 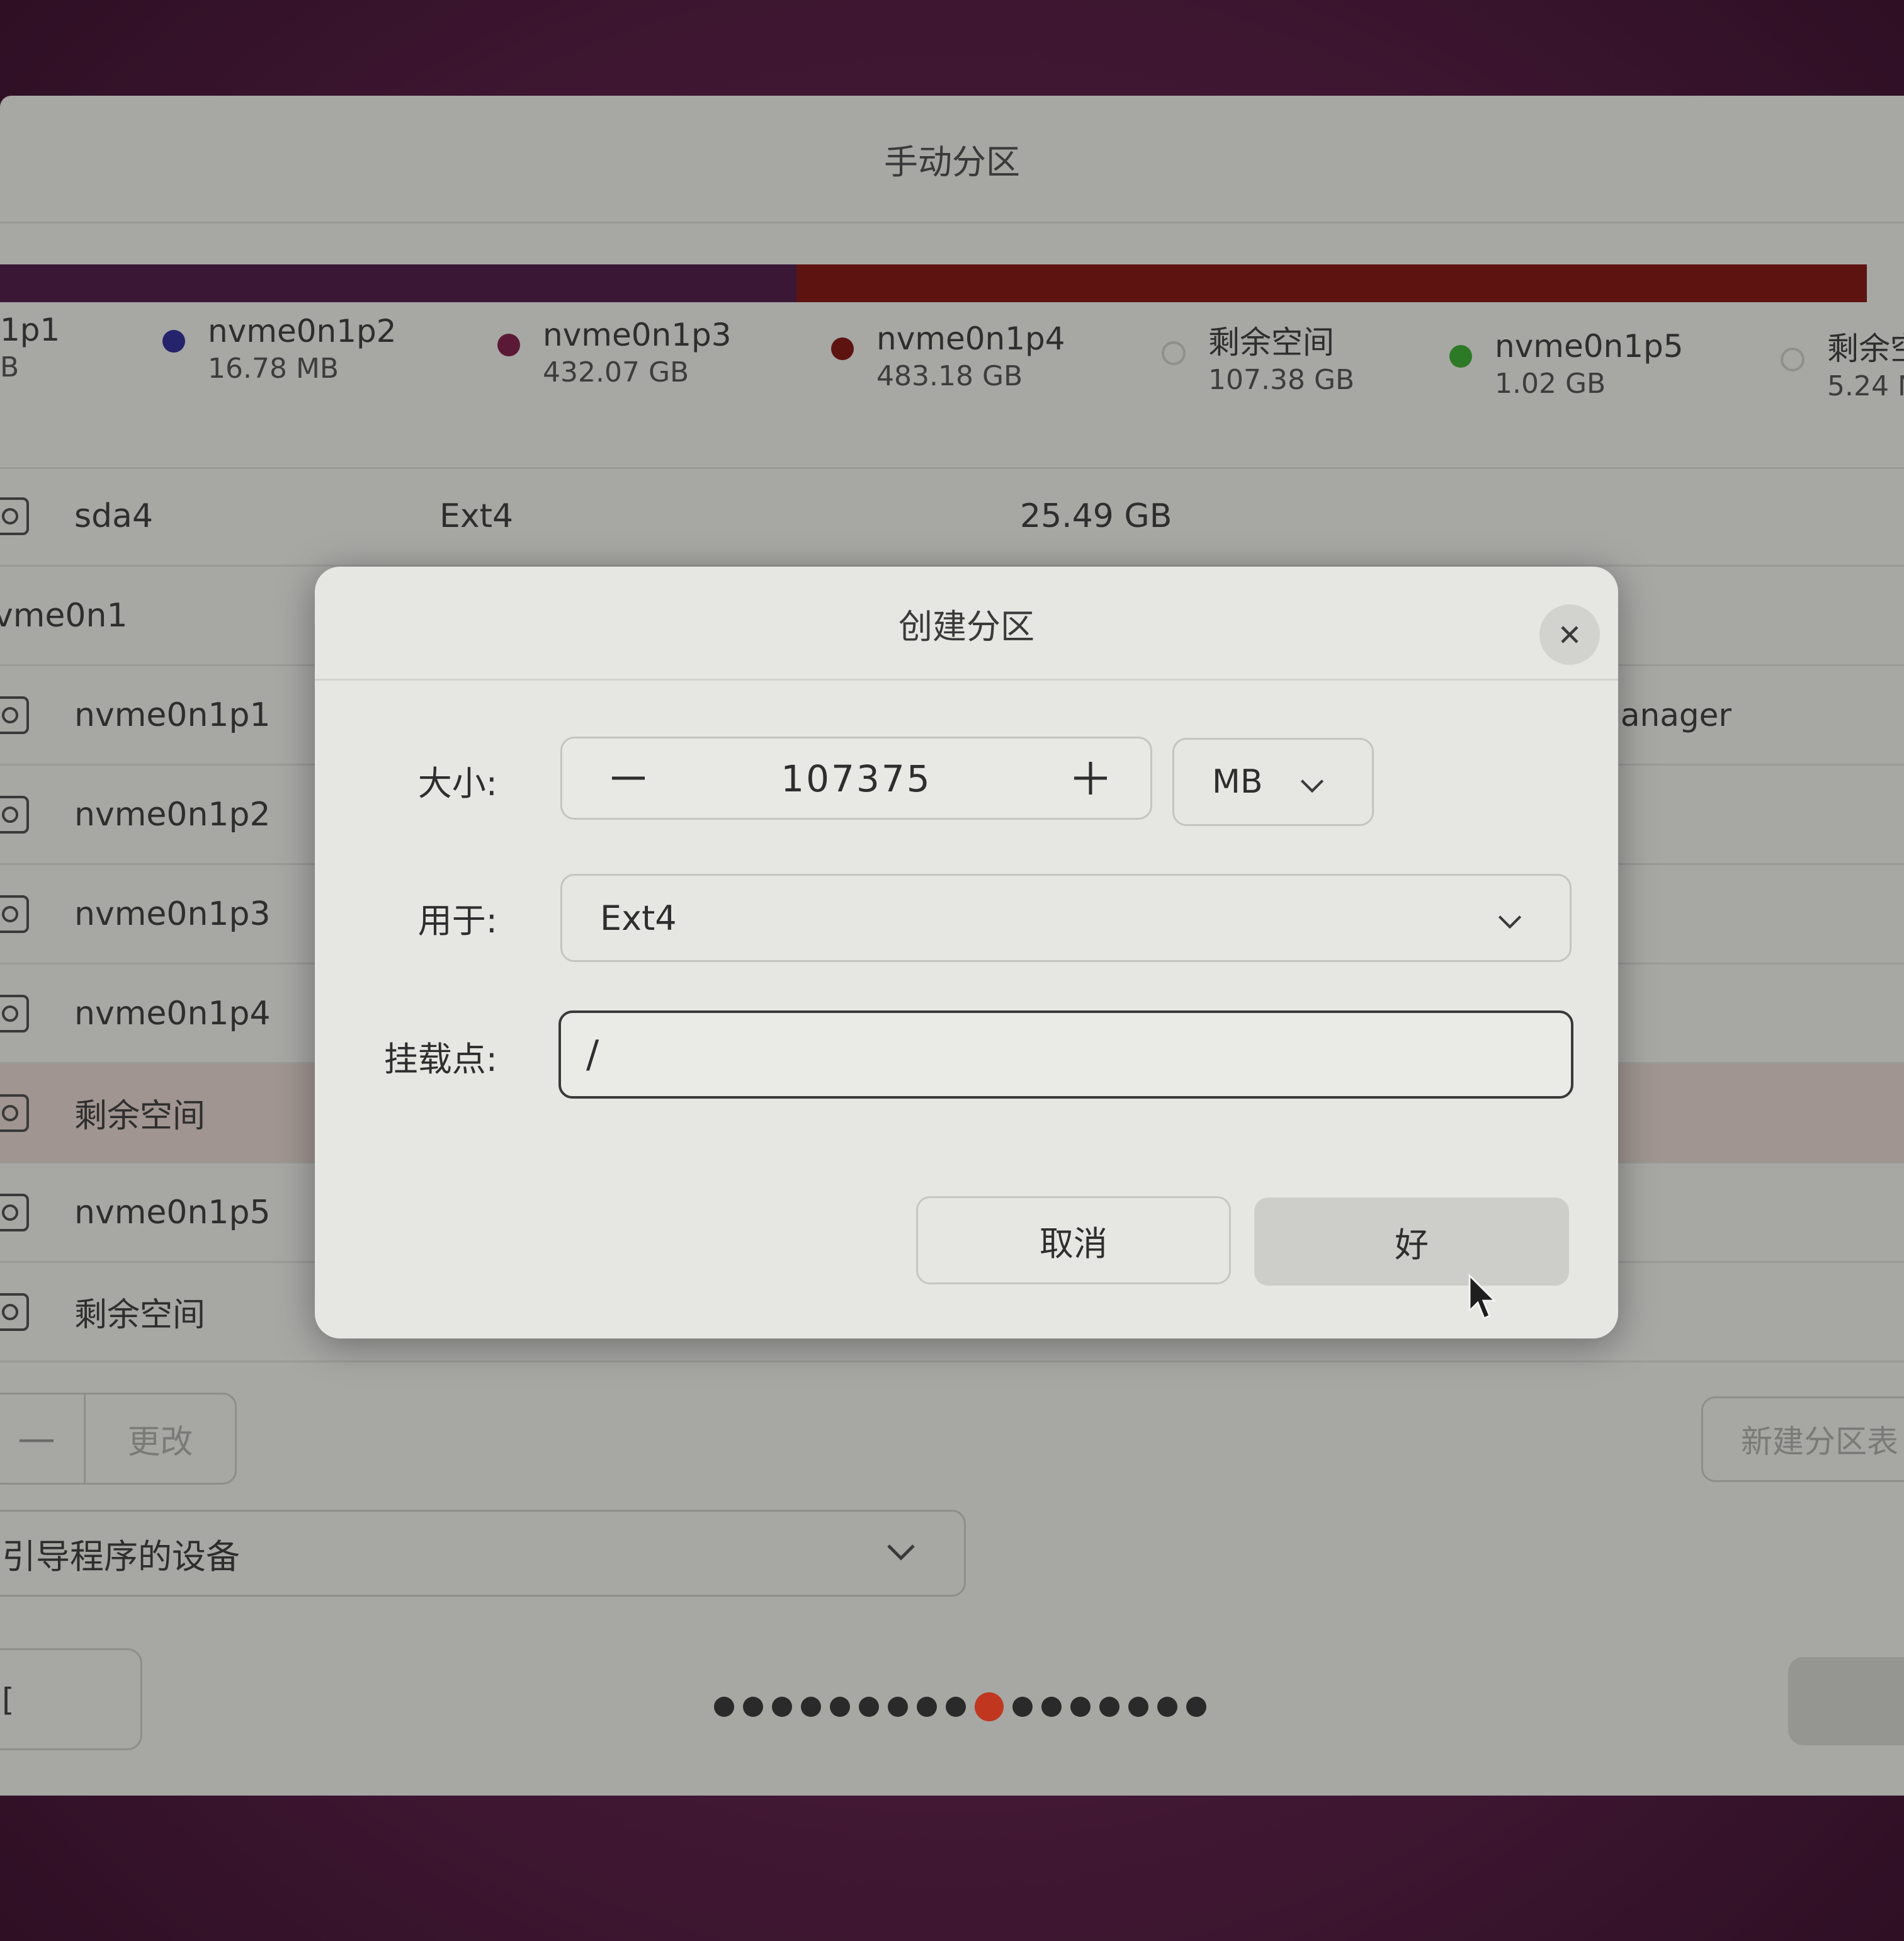 I want to click on new-partition-table-button: 新建分区表, so click(x=1802, y=1439).